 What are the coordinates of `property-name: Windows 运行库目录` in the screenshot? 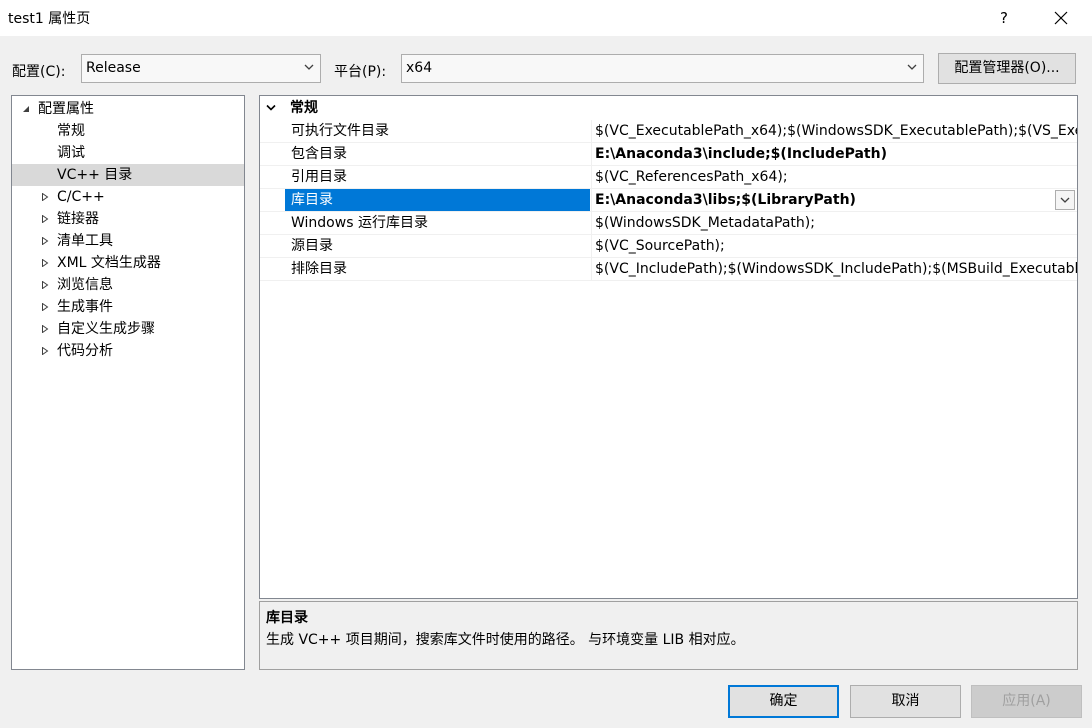 It's located at (359, 223).